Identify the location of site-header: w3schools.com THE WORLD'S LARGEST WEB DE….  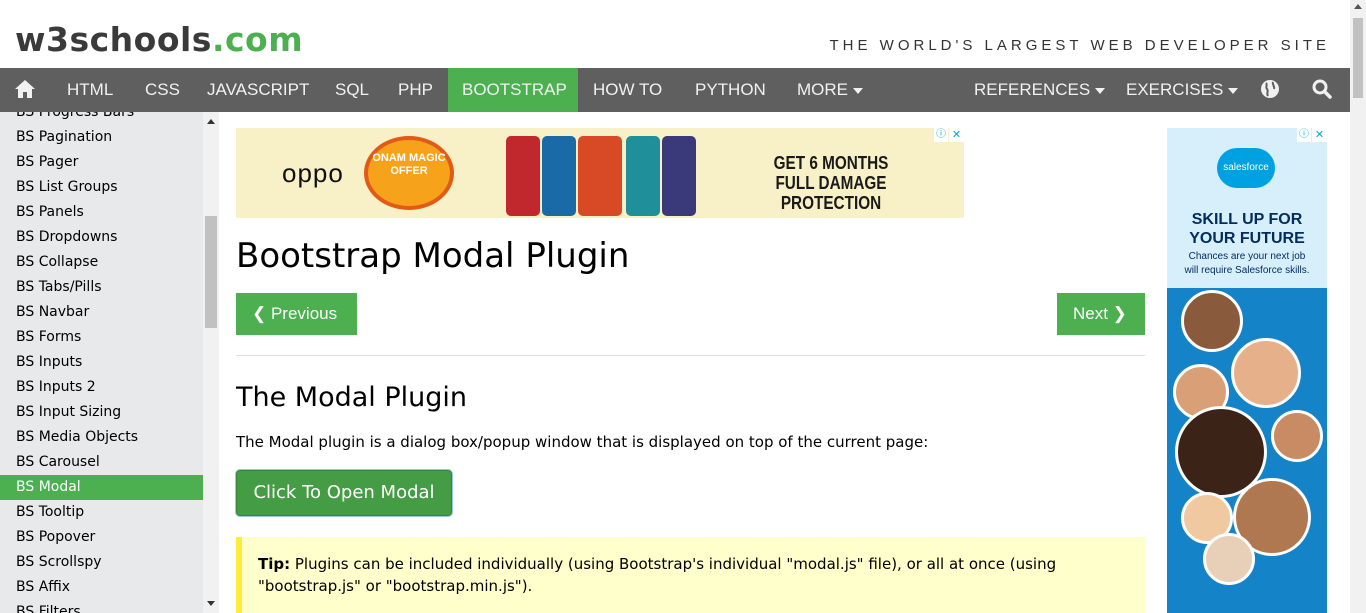
(675, 34).